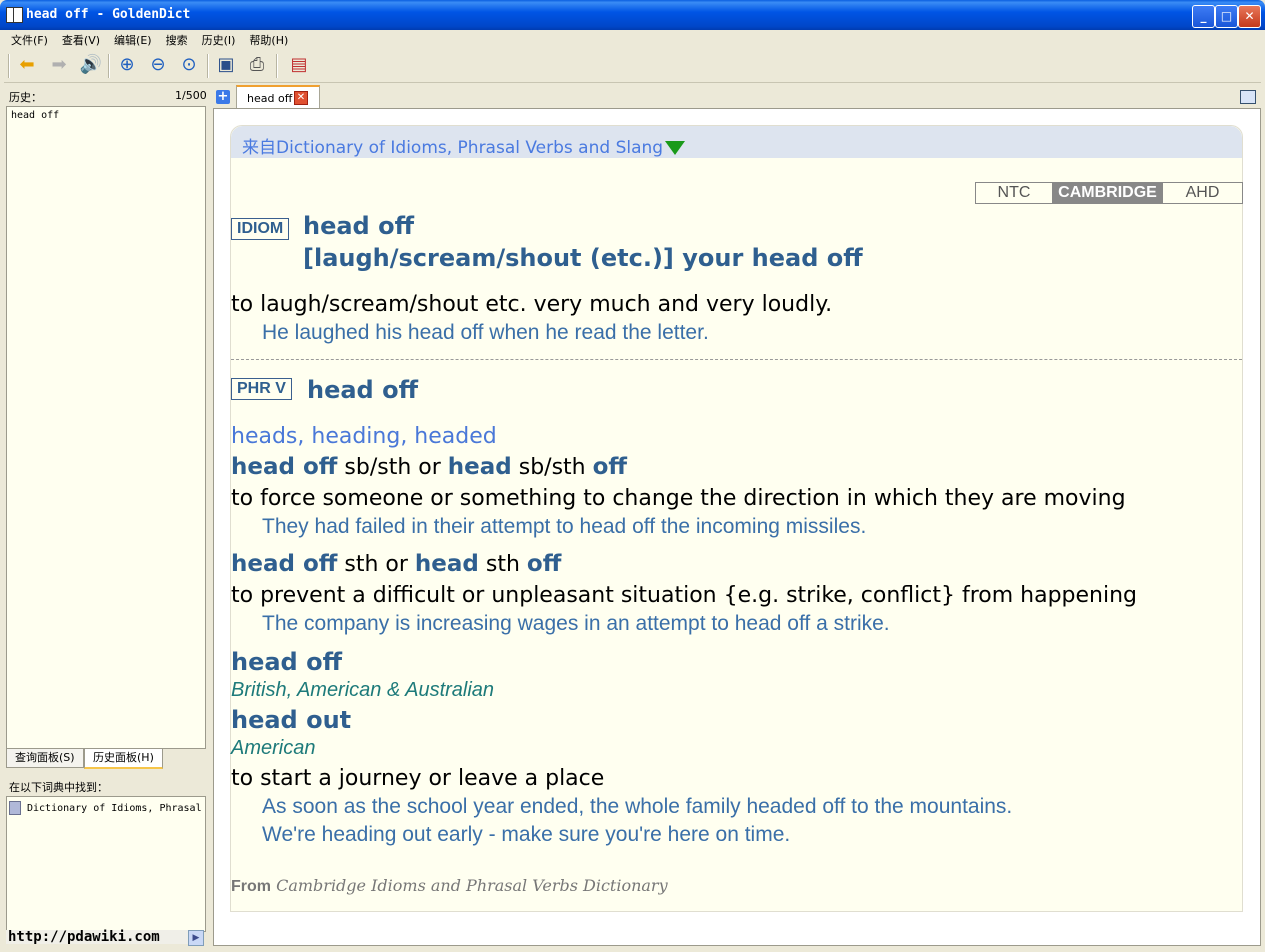 The width and height of the screenshot is (1265, 952). I want to click on source-tab-cambridge: CAMBRIDGE, so click(1107, 193).